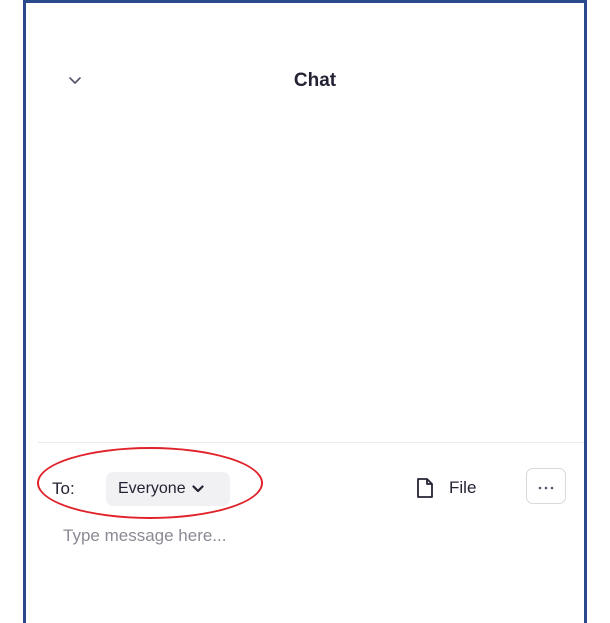  What do you see at coordinates (585, 311) in the screenshot?
I see `frame-border-right` at bounding box center [585, 311].